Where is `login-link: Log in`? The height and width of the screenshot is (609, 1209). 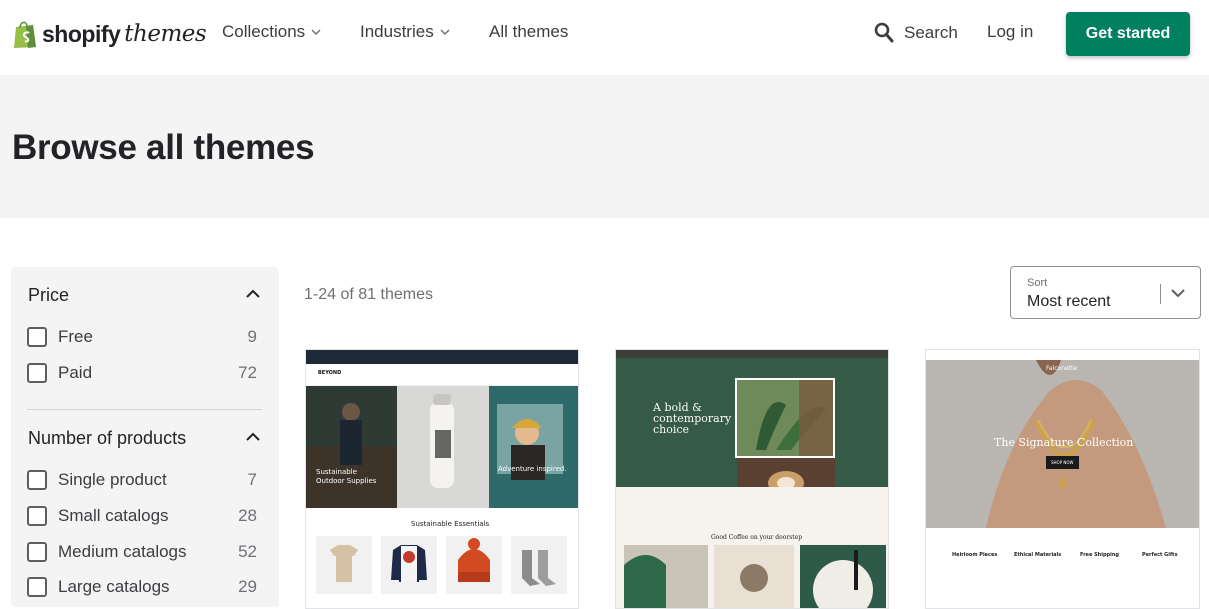 login-link: Log in is located at coordinates (1010, 32).